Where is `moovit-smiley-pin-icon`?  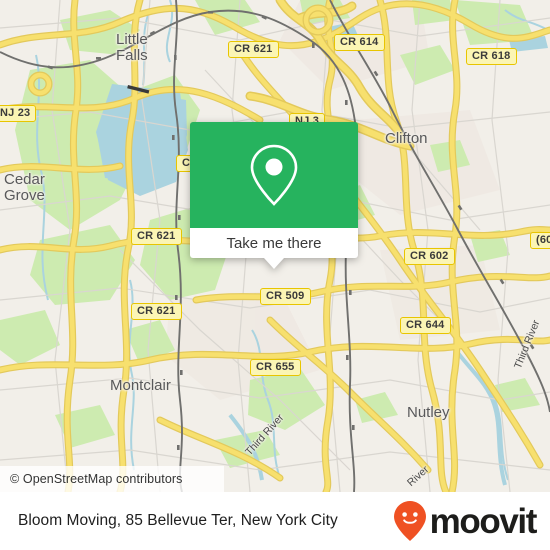 moovit-smiley-pin-icon is located at coordinates (409, 521).